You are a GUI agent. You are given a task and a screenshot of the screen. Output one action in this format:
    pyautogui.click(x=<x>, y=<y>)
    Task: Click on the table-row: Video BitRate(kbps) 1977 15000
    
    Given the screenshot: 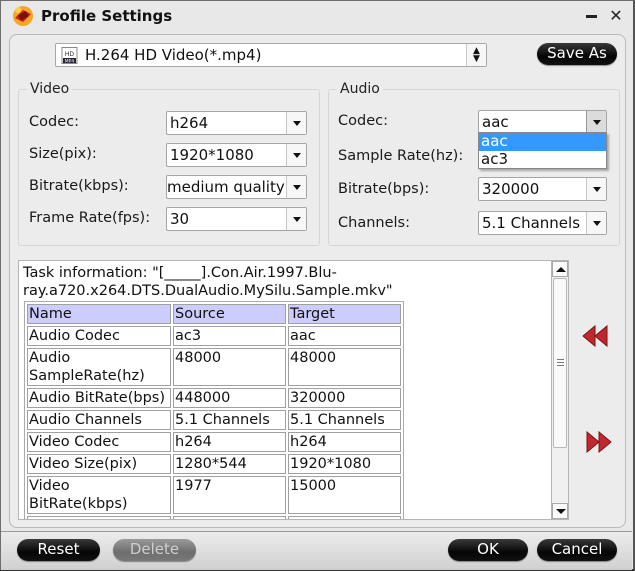 What is the action you would take?
    pyautogui.click(x=214, y=495)
    